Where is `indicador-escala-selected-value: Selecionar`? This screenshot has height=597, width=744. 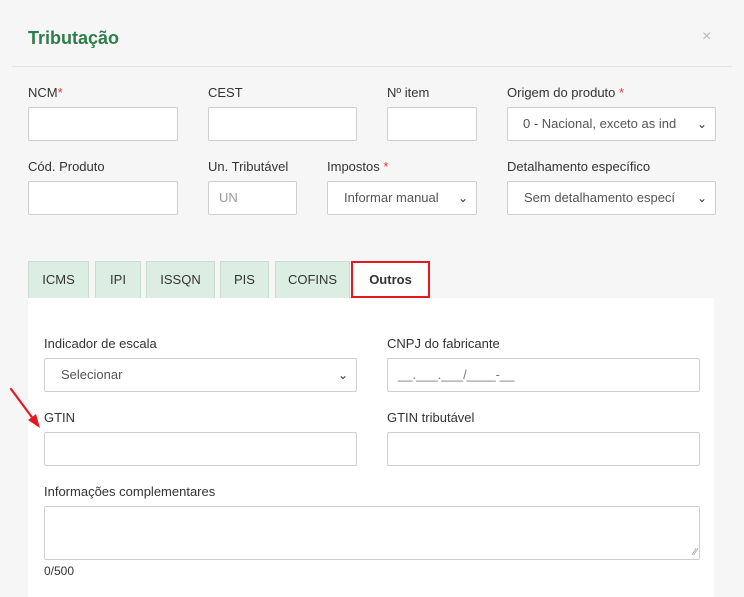
indicador-escala-selected-value: Selecionar is located at coordinates (92, 374).